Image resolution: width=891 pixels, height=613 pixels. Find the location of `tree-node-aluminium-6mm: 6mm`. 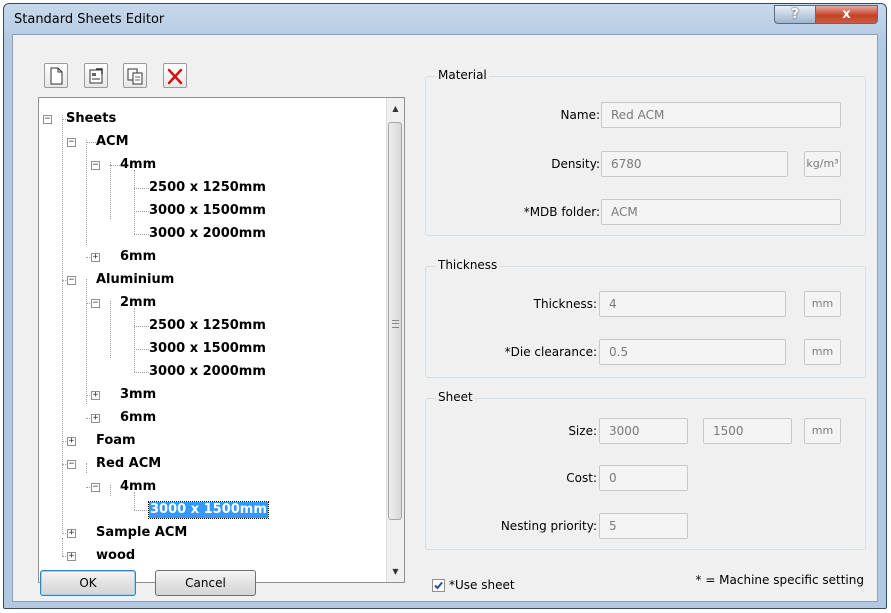

tree-node-aluminium-6mm: 6mm is located at coordinates (138, 418).